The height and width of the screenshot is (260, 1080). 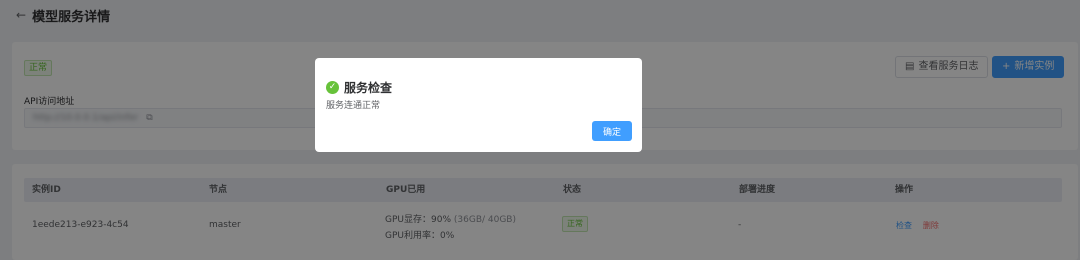 I want to click on dialog-message: 服务连通正常, so click(x=353, y=106).